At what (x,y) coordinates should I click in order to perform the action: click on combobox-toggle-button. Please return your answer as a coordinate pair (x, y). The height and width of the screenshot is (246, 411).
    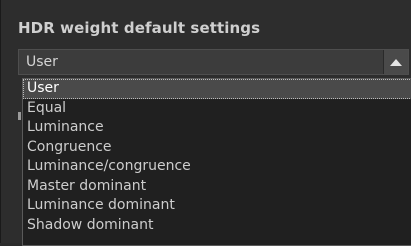
    Looking at the image, I should click on (395, 62).